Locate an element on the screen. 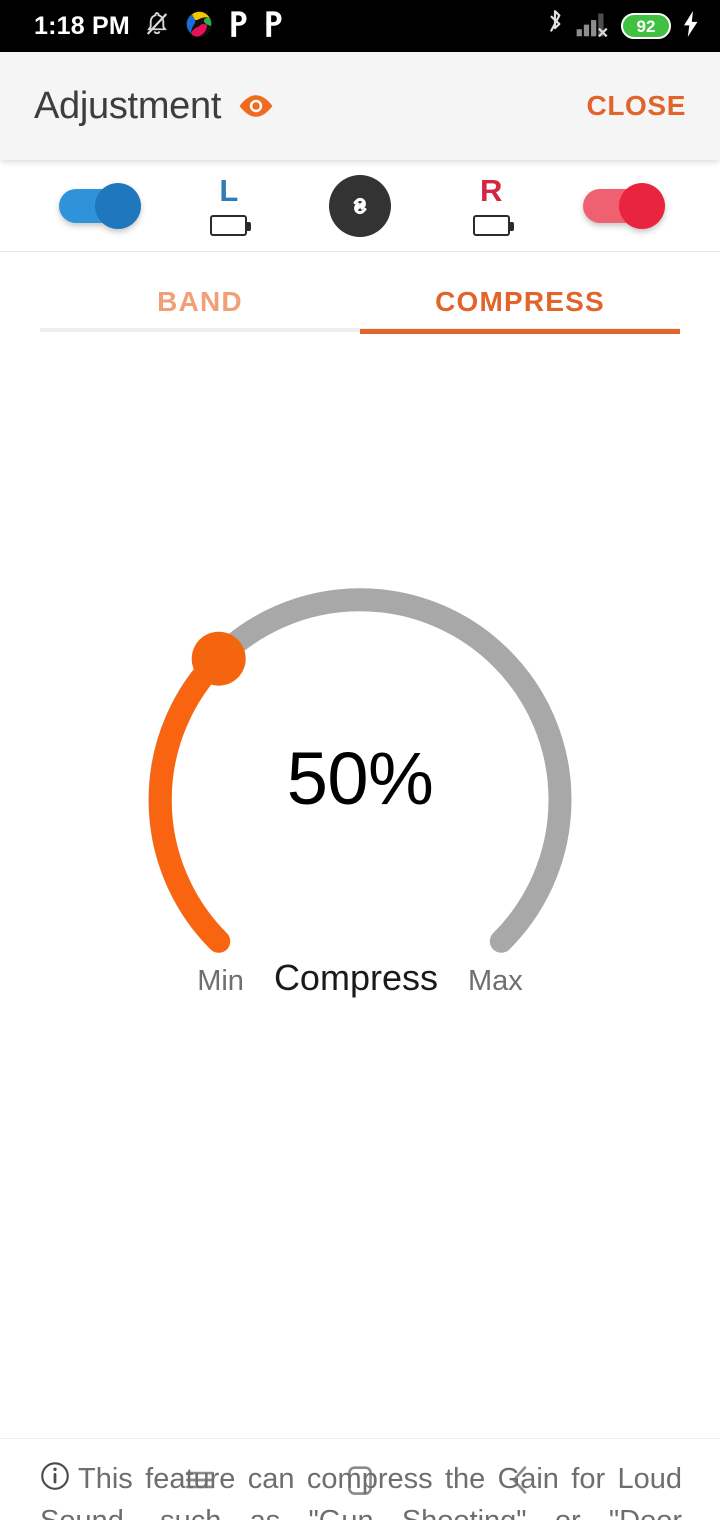 This screenshot has height=1520, width=720. right-device-power-toggle is located at coordinates (624, 205).